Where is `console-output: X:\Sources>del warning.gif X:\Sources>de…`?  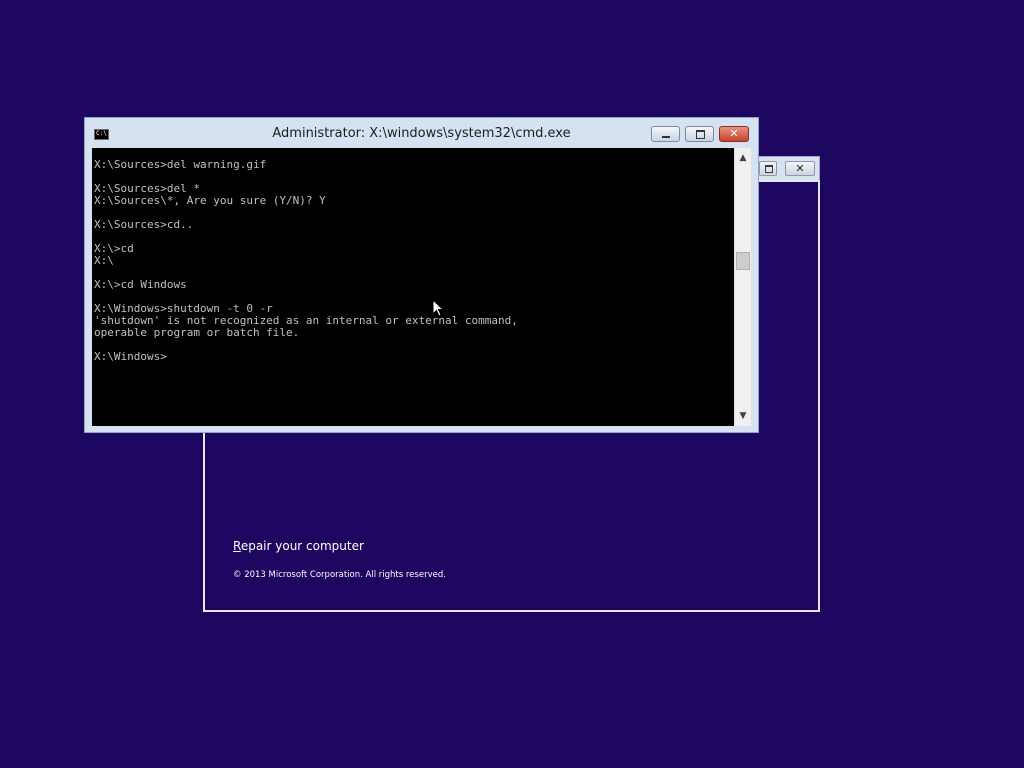 console-output: X:\Sources>del warning.gif X:\Sources>de… is located at coordinates (306, 260).